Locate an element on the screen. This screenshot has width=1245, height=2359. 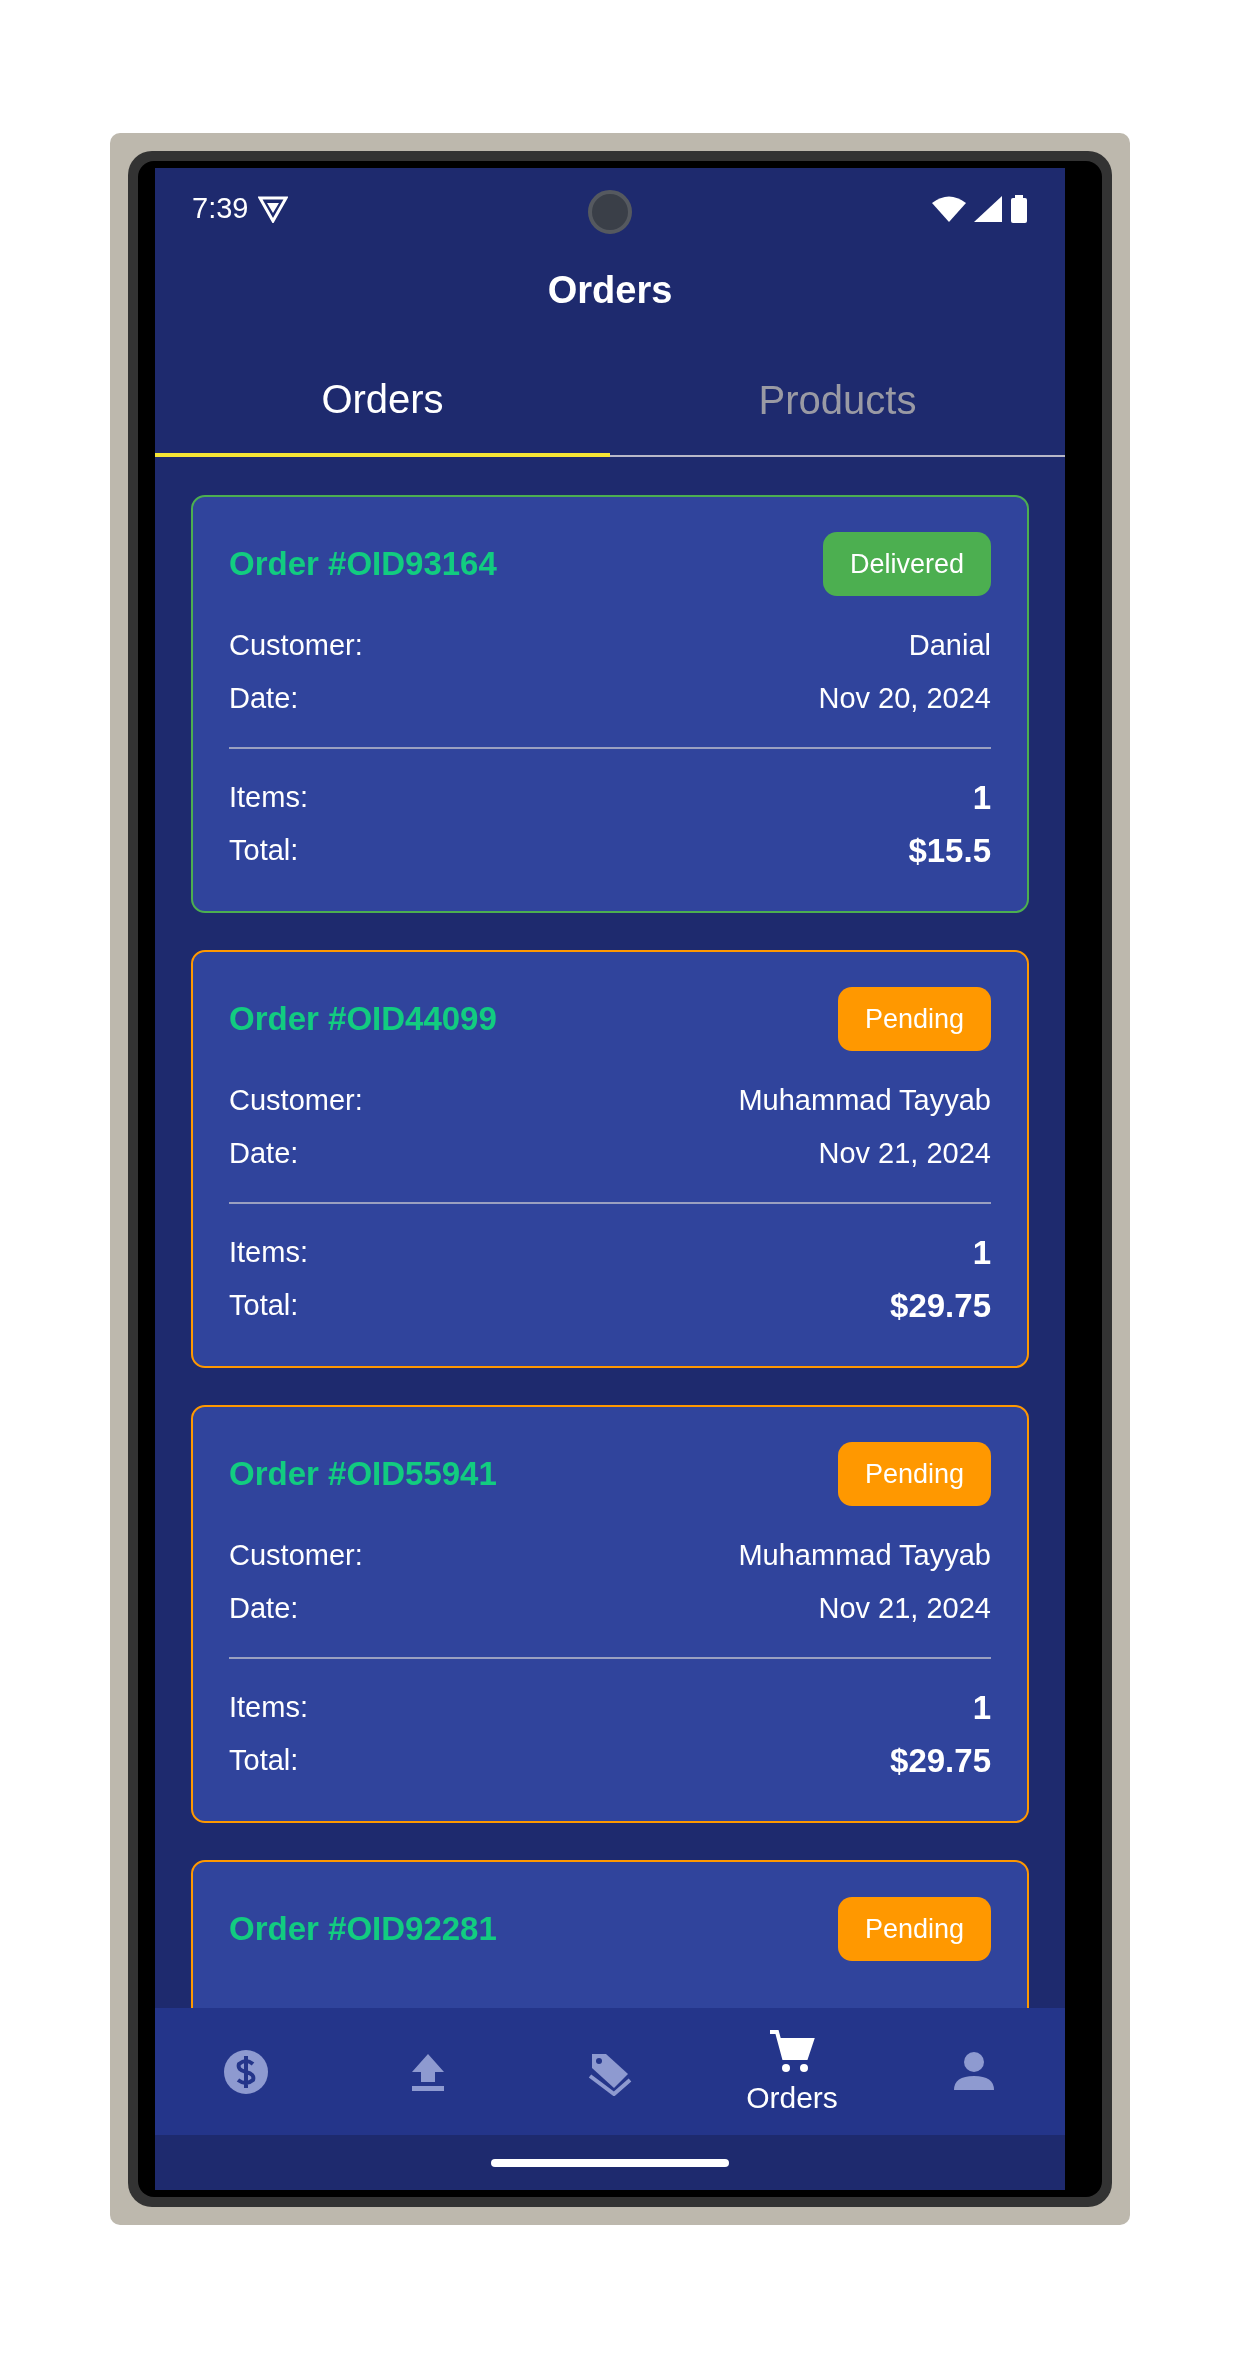
order-number: Order #OID55941 is located at coordinates (363, 1474).